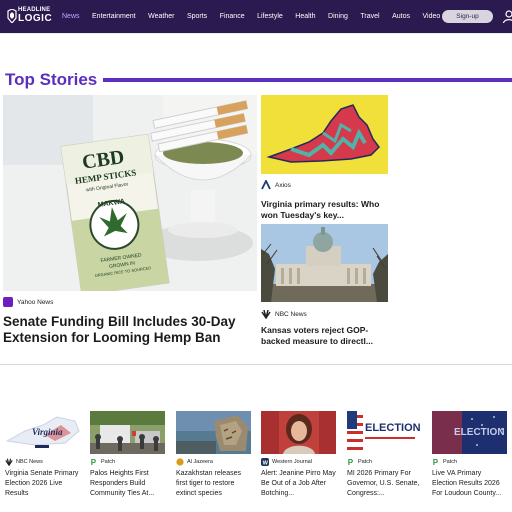  I want to click on side-story-2-image, so click(324, 263).